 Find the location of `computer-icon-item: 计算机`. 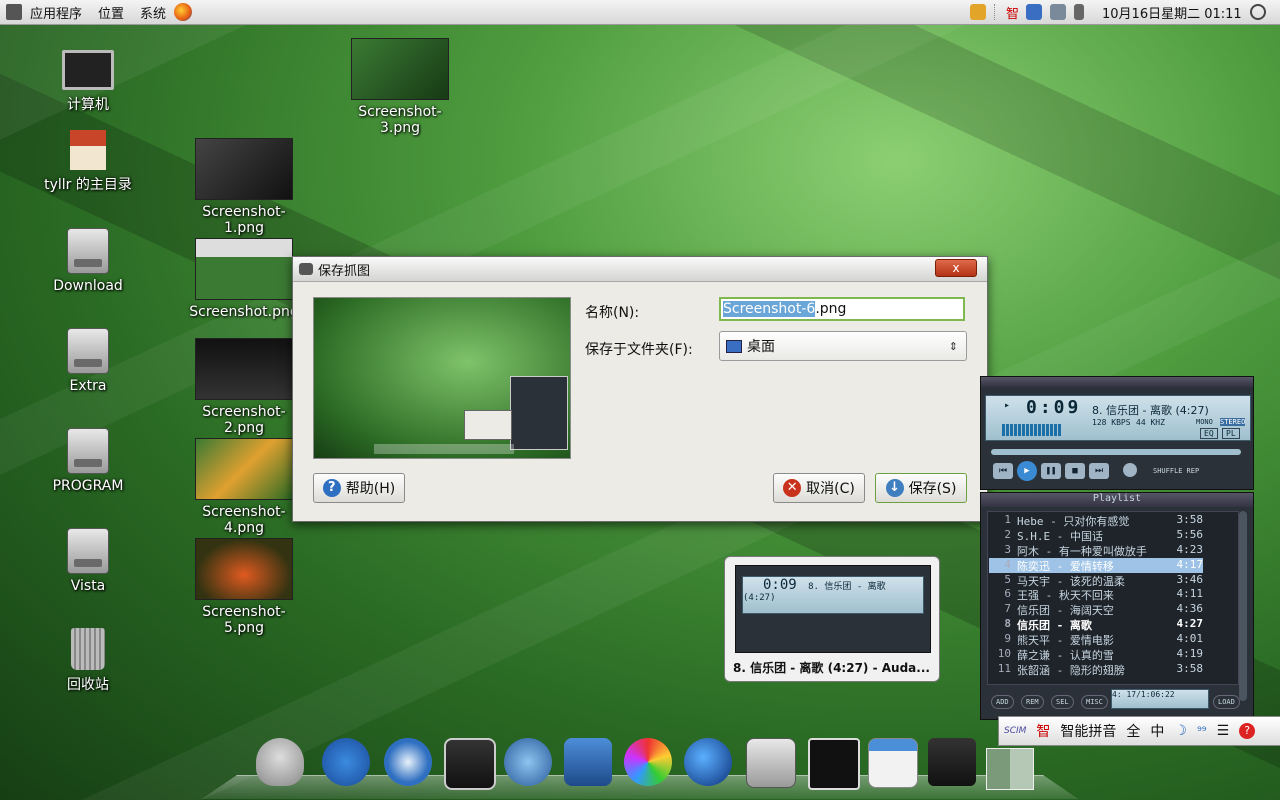

computer-icon-item: 计算机 is located at coordinates (88, 82).